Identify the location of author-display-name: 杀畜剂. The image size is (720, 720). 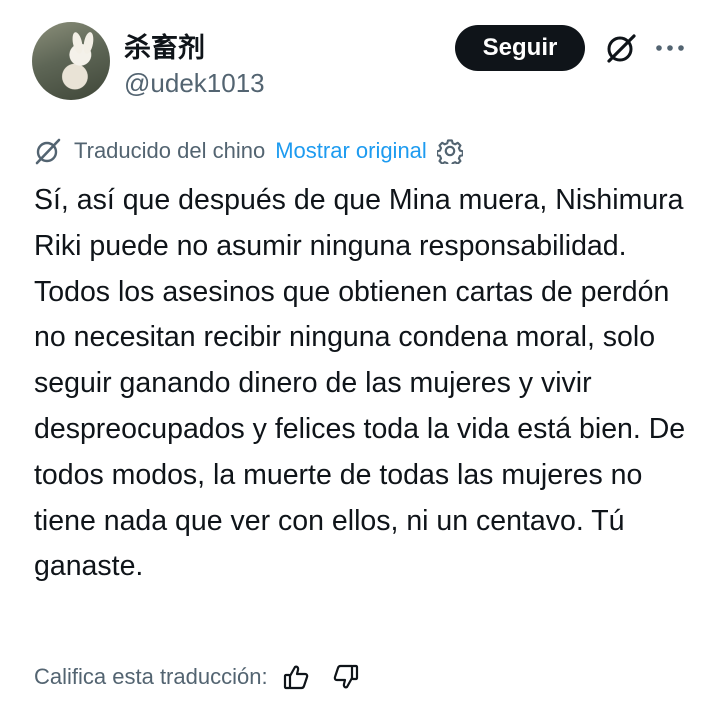
(164, 45).